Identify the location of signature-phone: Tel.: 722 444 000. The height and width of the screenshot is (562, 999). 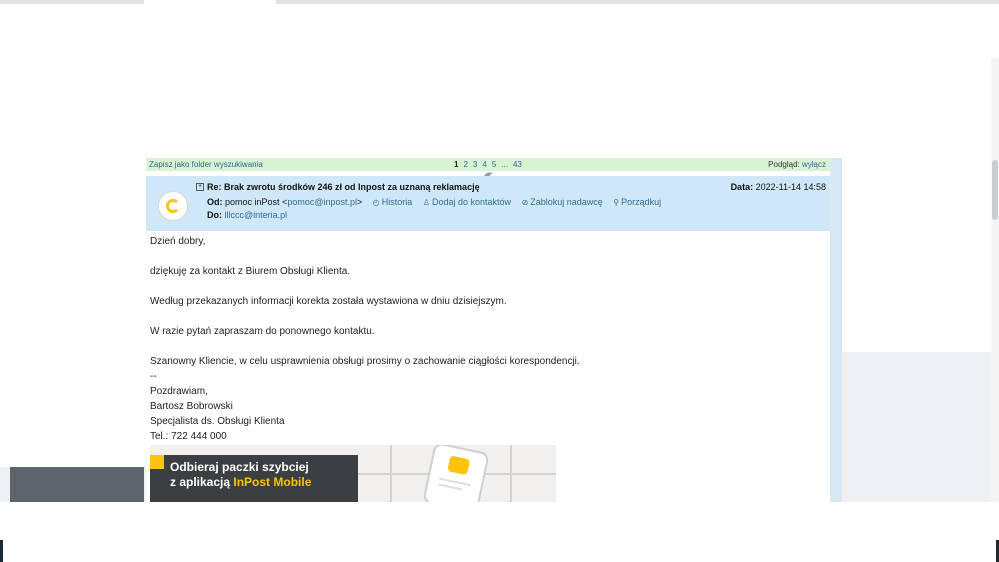
(188, 436).